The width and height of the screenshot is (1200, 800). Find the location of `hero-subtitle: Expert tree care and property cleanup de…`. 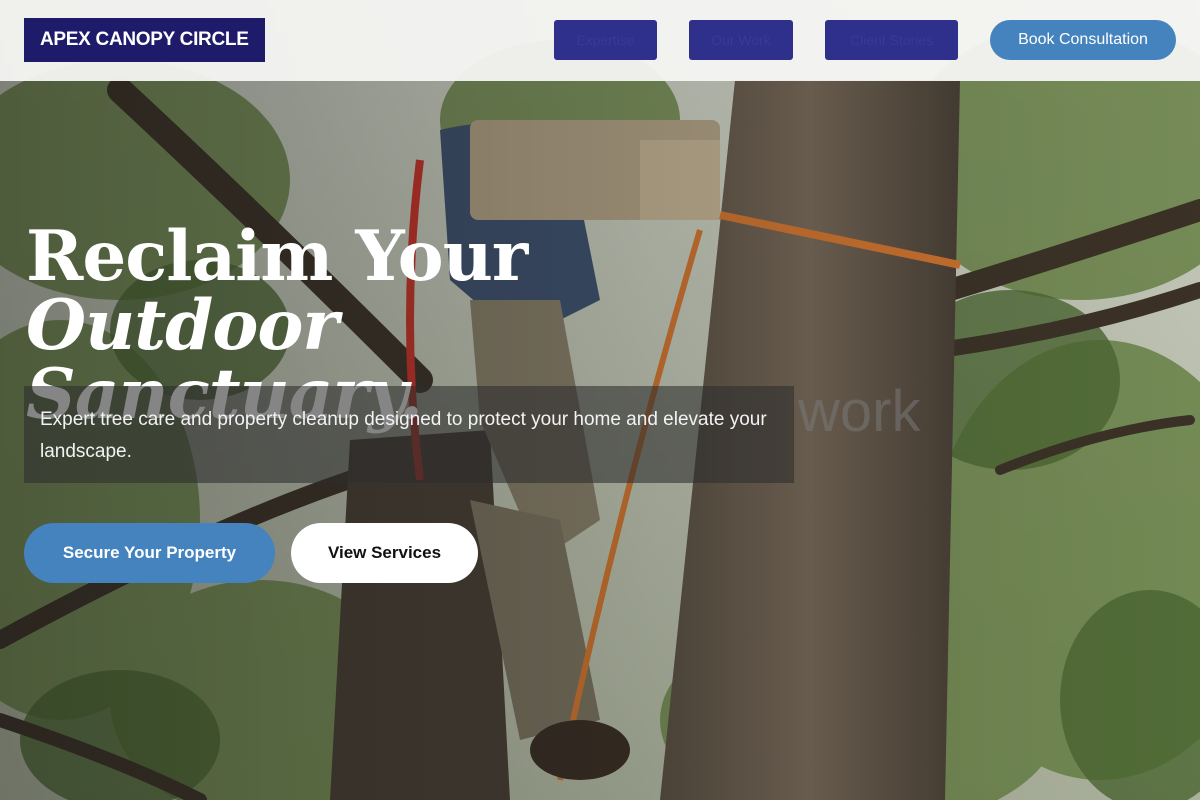

hero-subtitle: Expert tree care and property cleanup de… is located at coordinates (403, 435).